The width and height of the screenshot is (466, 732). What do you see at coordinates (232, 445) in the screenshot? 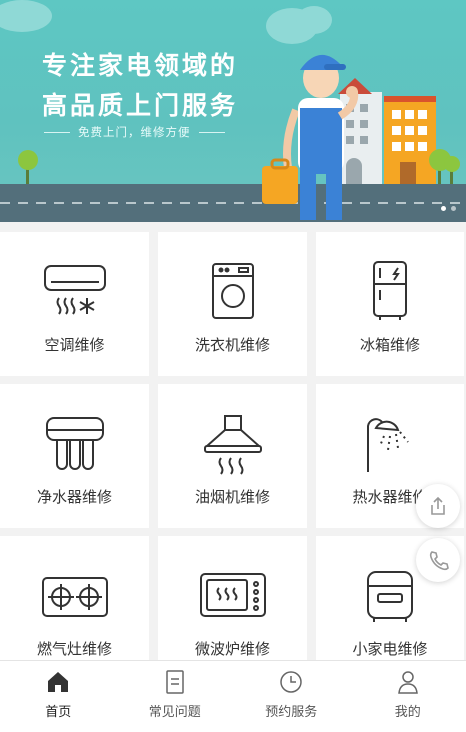
I see `range-hood-icon` at bounding box center [232, 445].